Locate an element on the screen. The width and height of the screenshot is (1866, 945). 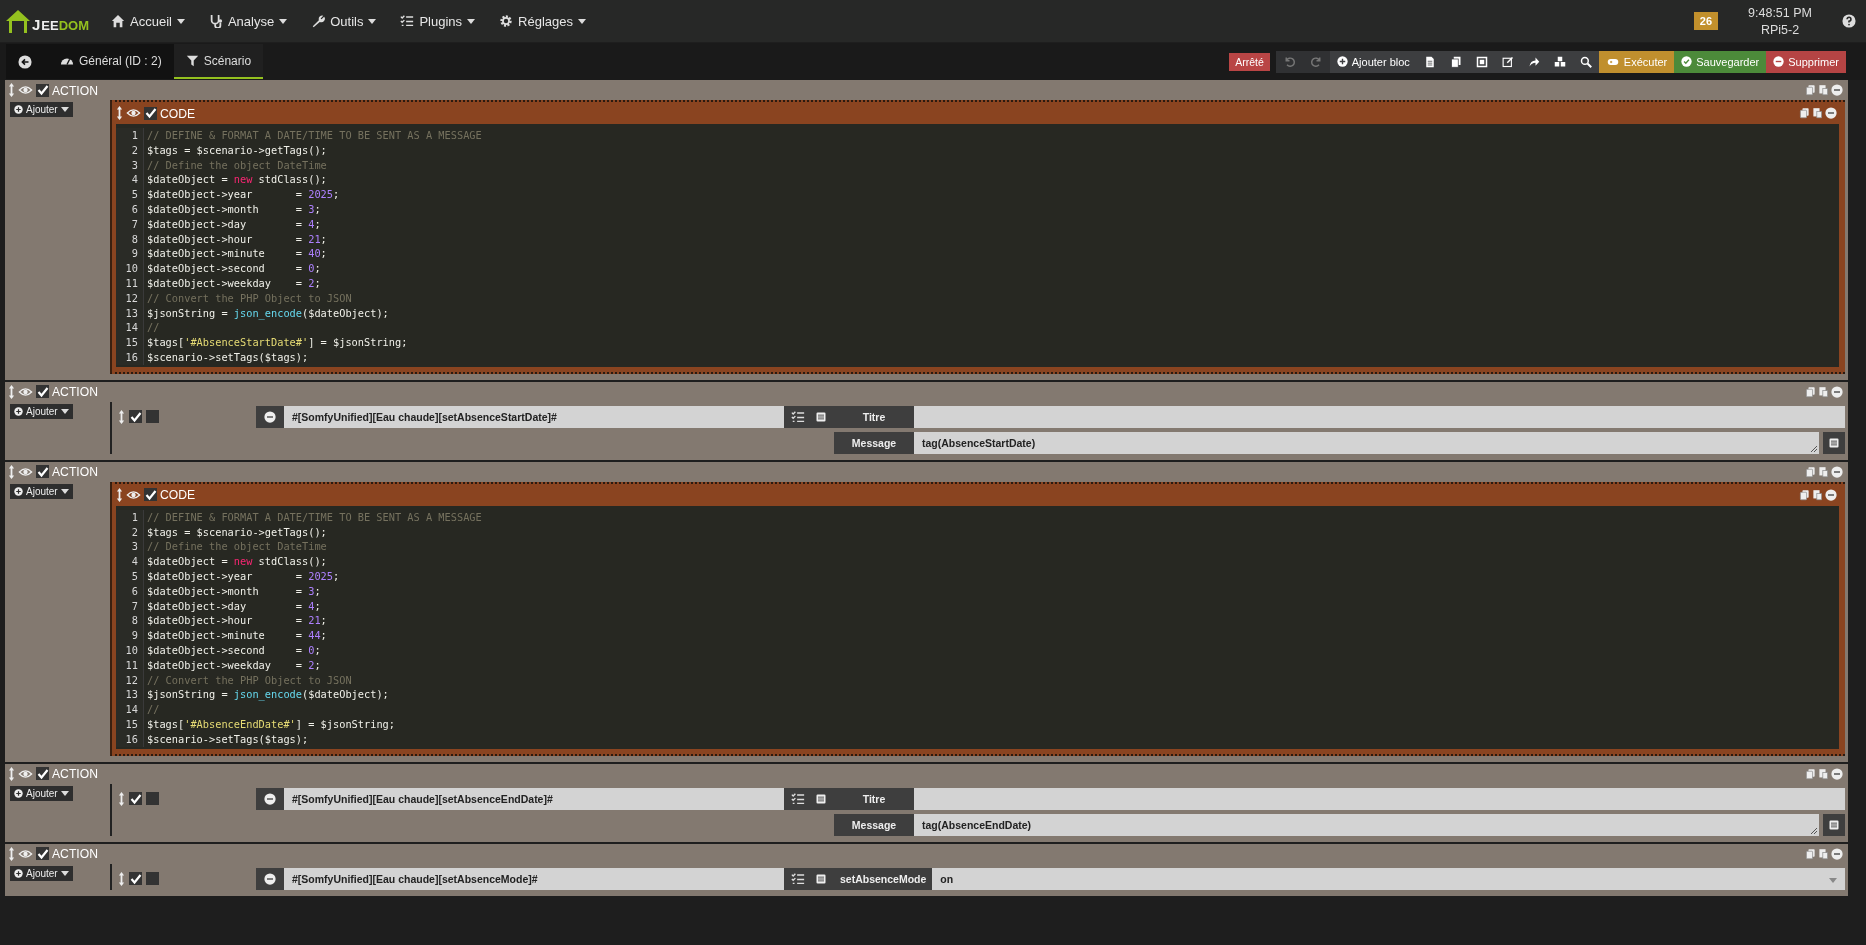
command-field: #[SomfyUnified][Eau chaude][setAbsenceMode]# is located at coordinates (534, 878).